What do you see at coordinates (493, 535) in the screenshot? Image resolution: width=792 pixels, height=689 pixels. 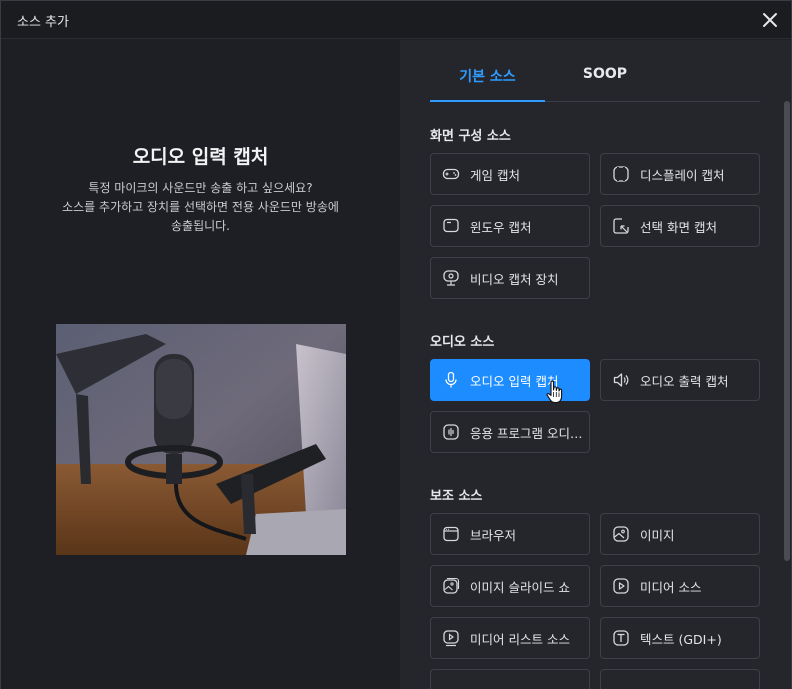 I see `source-label: 브라우저` at bounding box center [493, 535].